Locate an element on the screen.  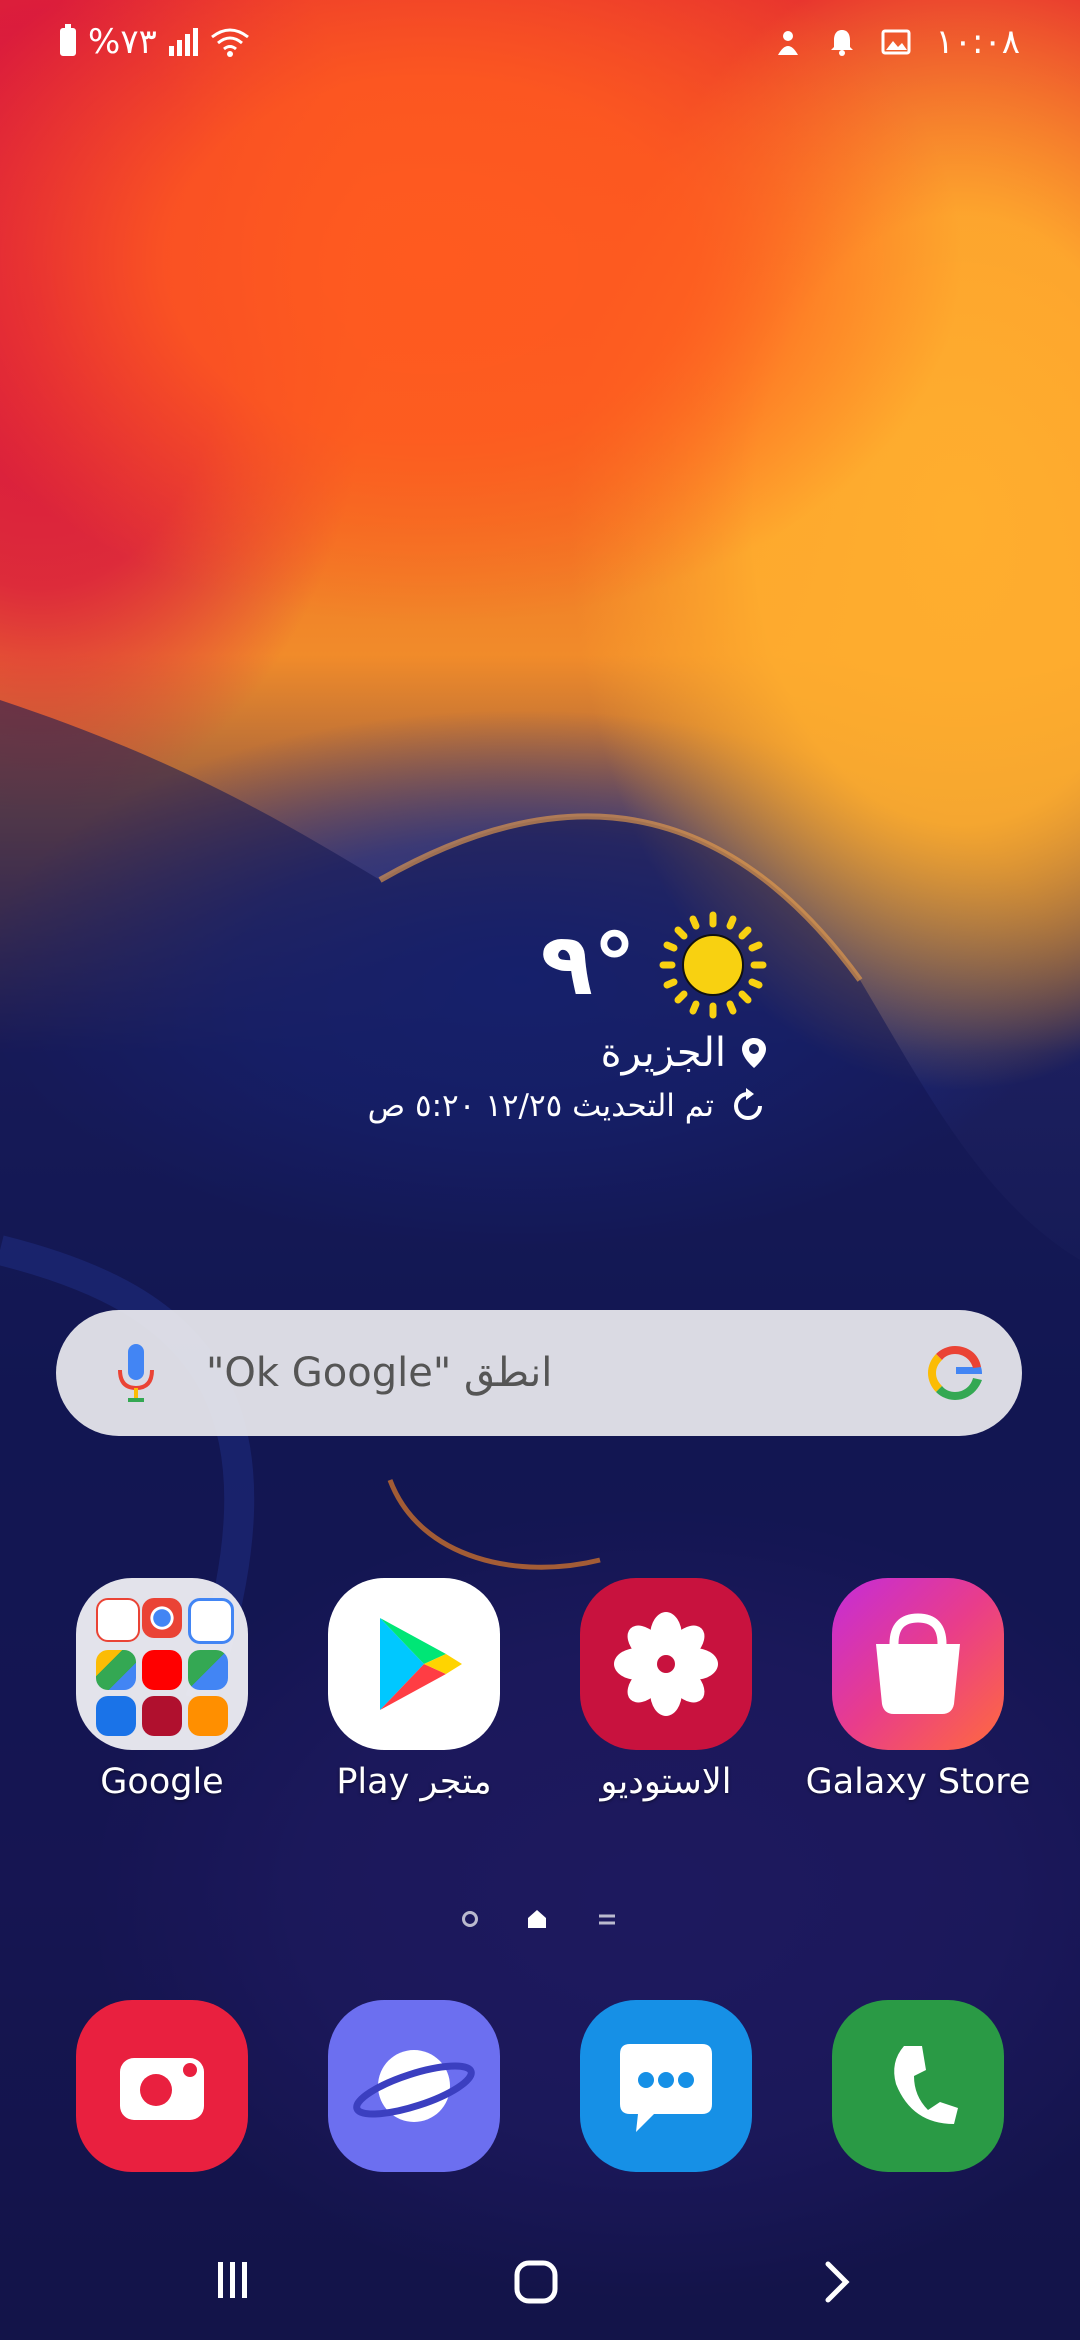
play-music-icon is located at coordinates (208, 1716).